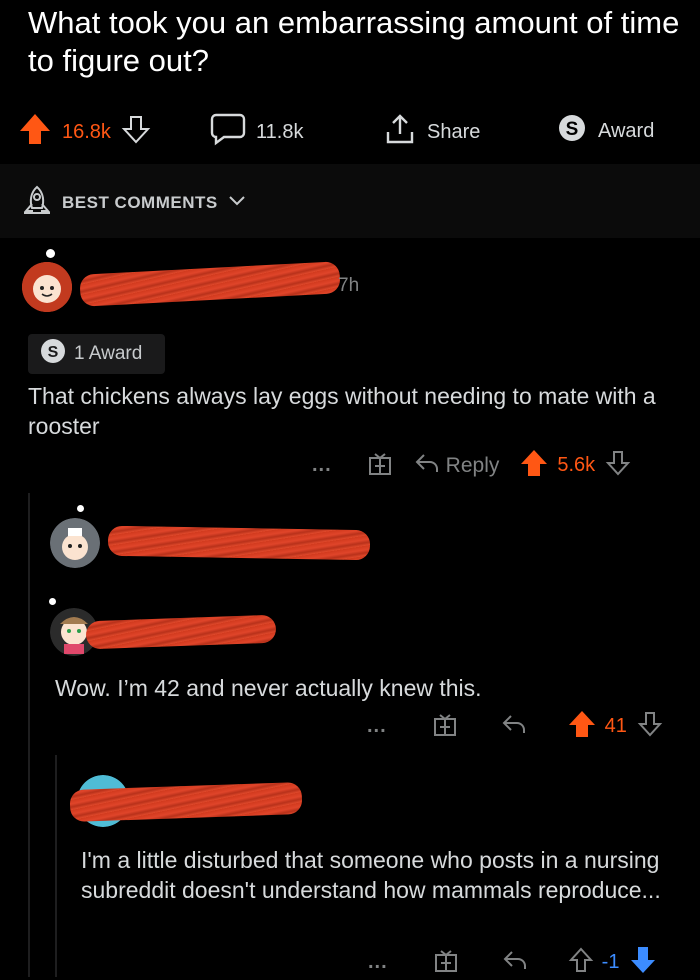 The image size is (700, 980). What do you see at coordinates (37, 202) in the screenshot?
I see `rocket-icon` at bounding box center [37, 202].